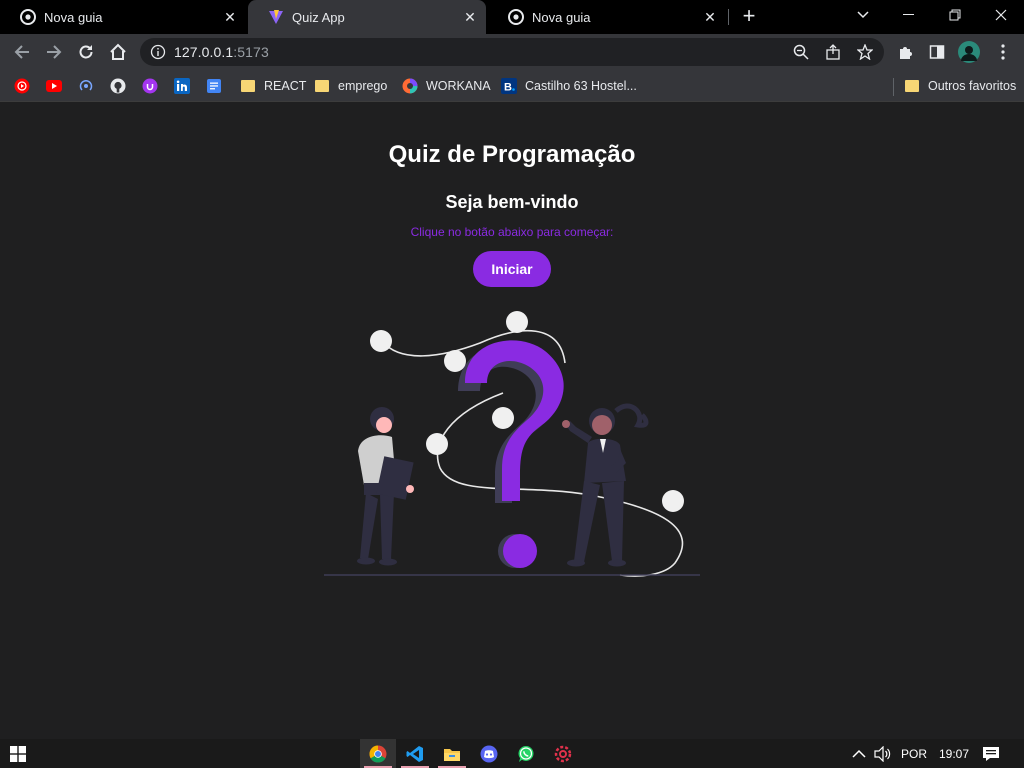 The height and width of the screenshot is (768, 1024). I want to click on taskbar: POR 19:07, so click(512, 753).